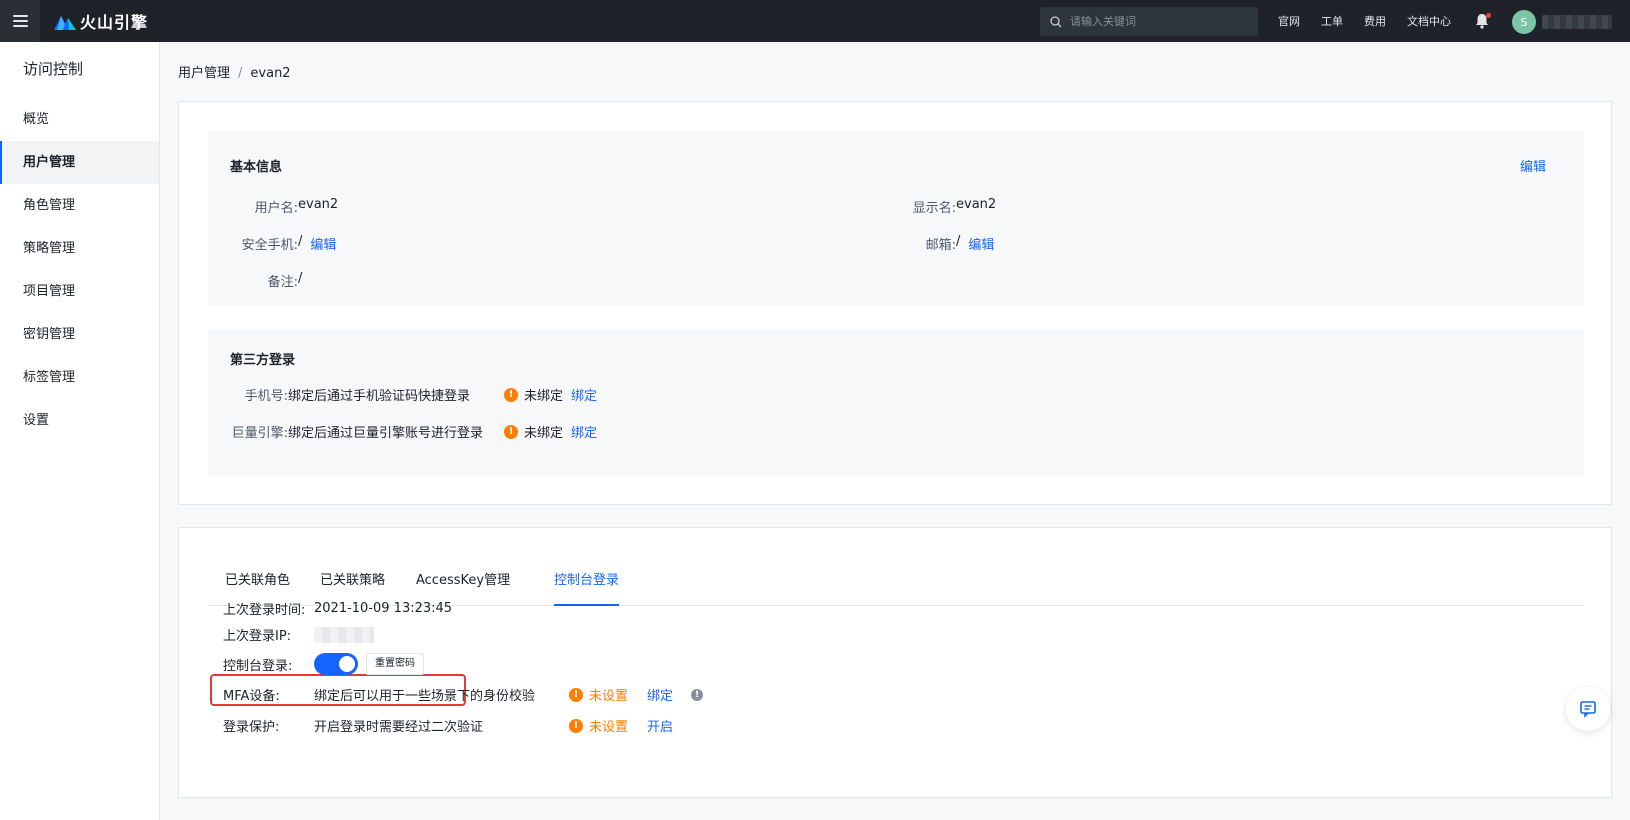 The width and height of the screenshot is (1630, 820). I want to click on username-field: 用户名: evan2, so click(284, 206).